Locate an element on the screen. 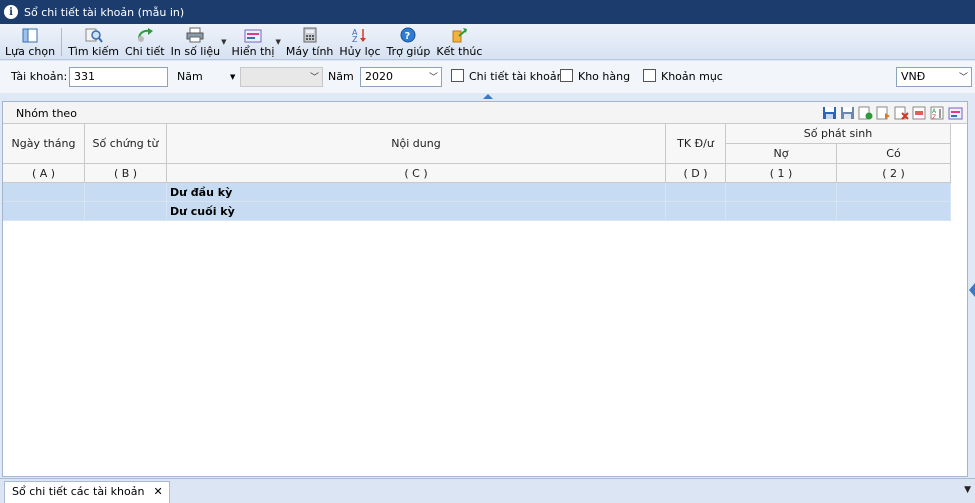  search-button: Tìm kiếm is located at coordinates (93, 41).